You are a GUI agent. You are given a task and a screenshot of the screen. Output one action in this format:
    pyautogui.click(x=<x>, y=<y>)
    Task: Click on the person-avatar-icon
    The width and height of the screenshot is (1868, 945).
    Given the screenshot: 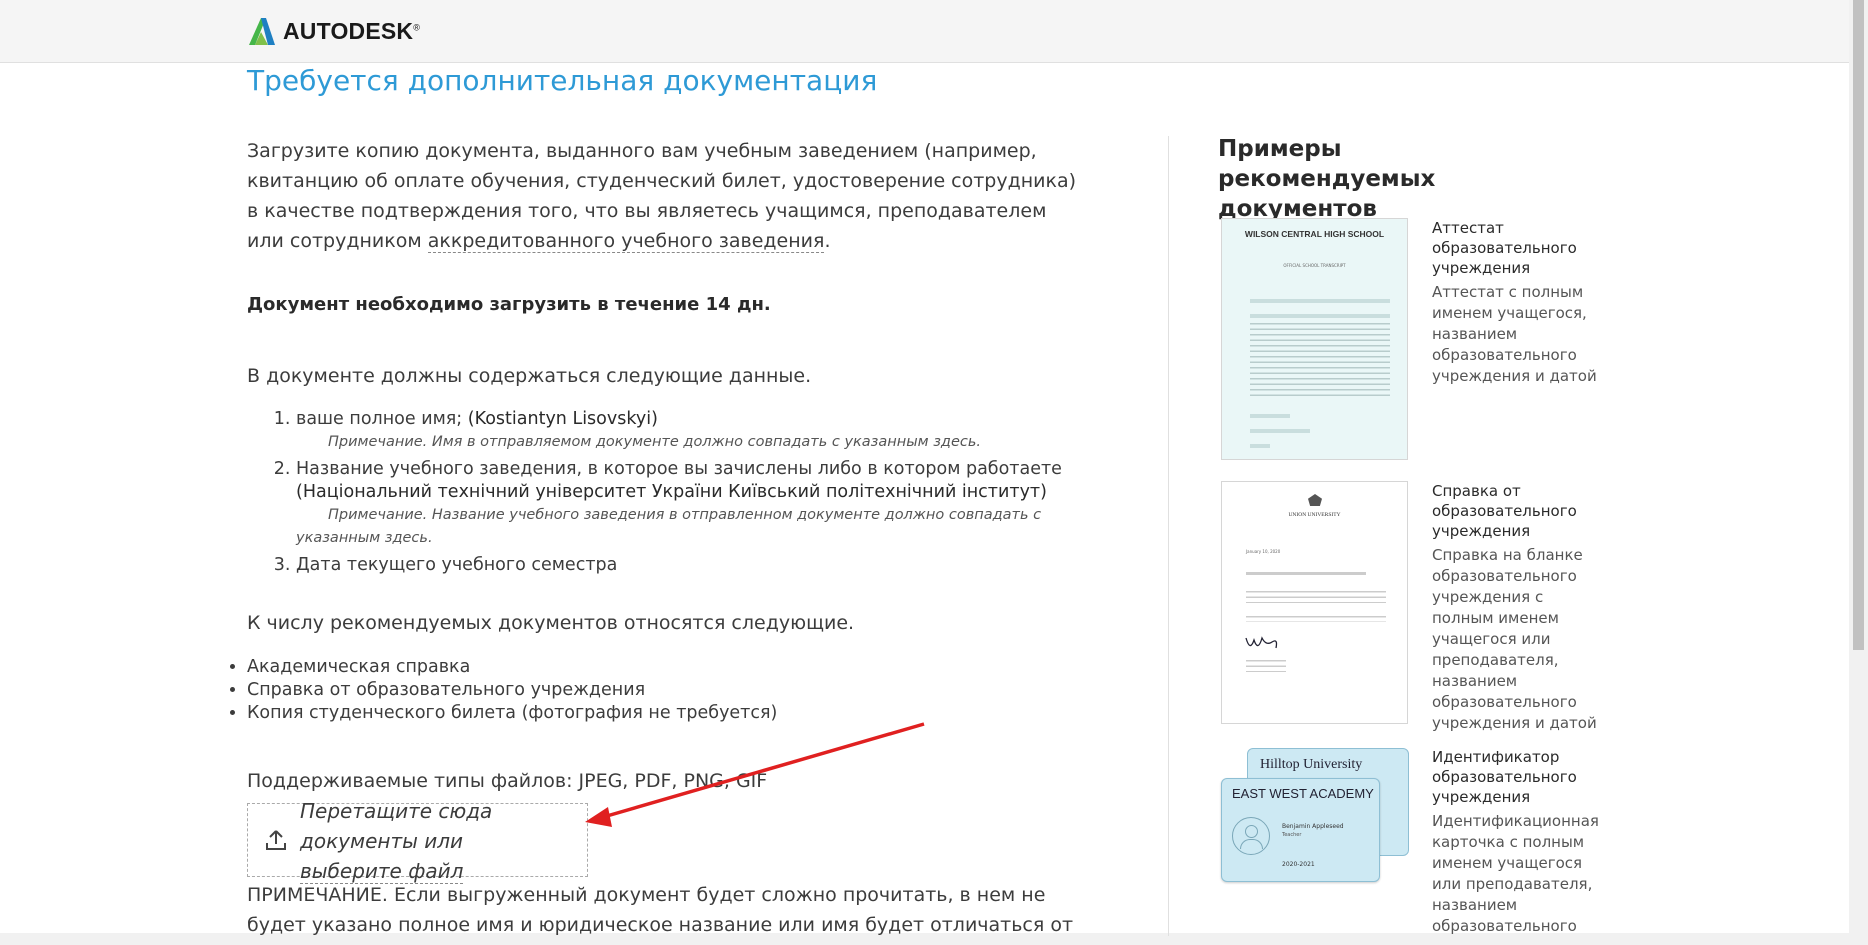 What is the action you would take?
    pyautogui.click(x=1251, y=836)
    